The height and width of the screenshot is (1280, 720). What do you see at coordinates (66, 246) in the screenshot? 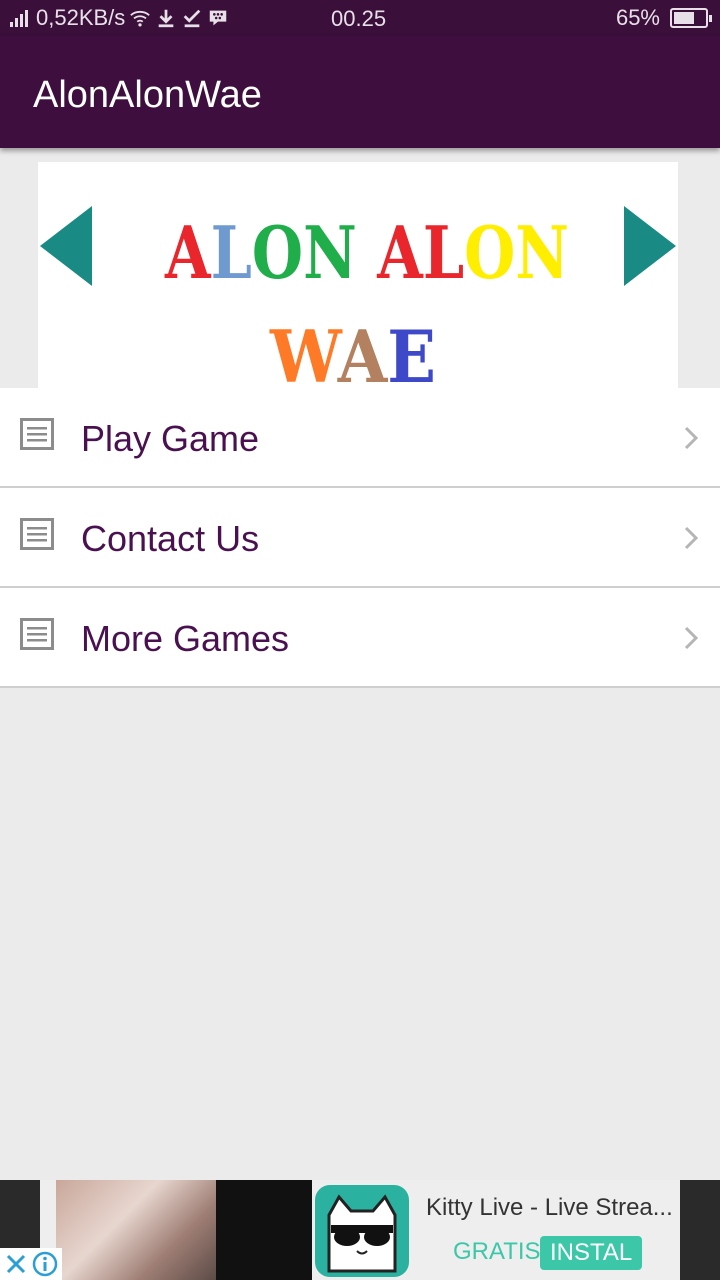
I see `banner-prev-arrow-icon` at bounding box center [66, 246].